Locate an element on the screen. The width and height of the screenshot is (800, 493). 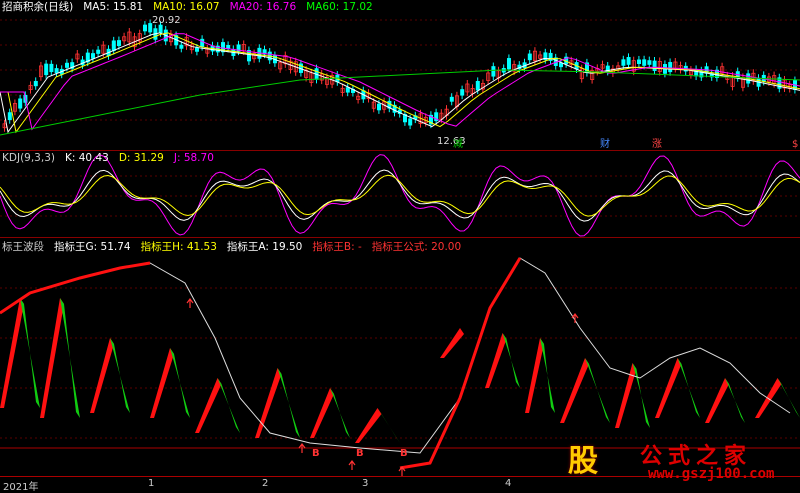
wave-a-label: 指标王A: 19.50 is located at coordinates (264, 247).